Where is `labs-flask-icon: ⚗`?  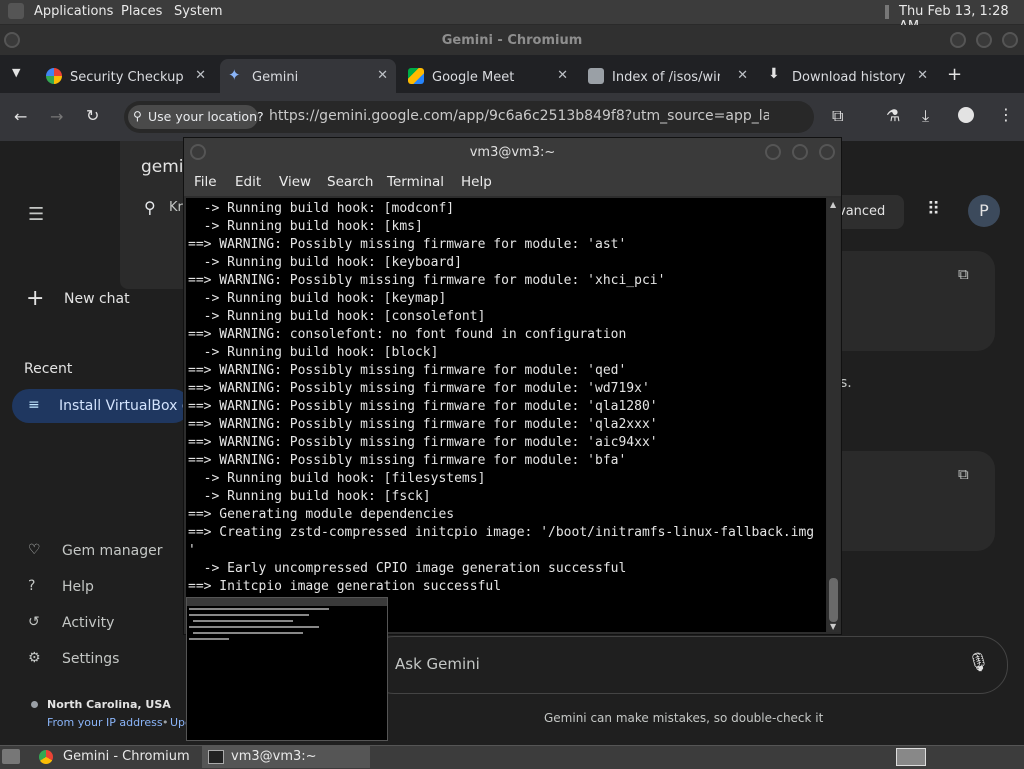 labs-flask-icon: ⚗ is located at coordinates (893, 115).